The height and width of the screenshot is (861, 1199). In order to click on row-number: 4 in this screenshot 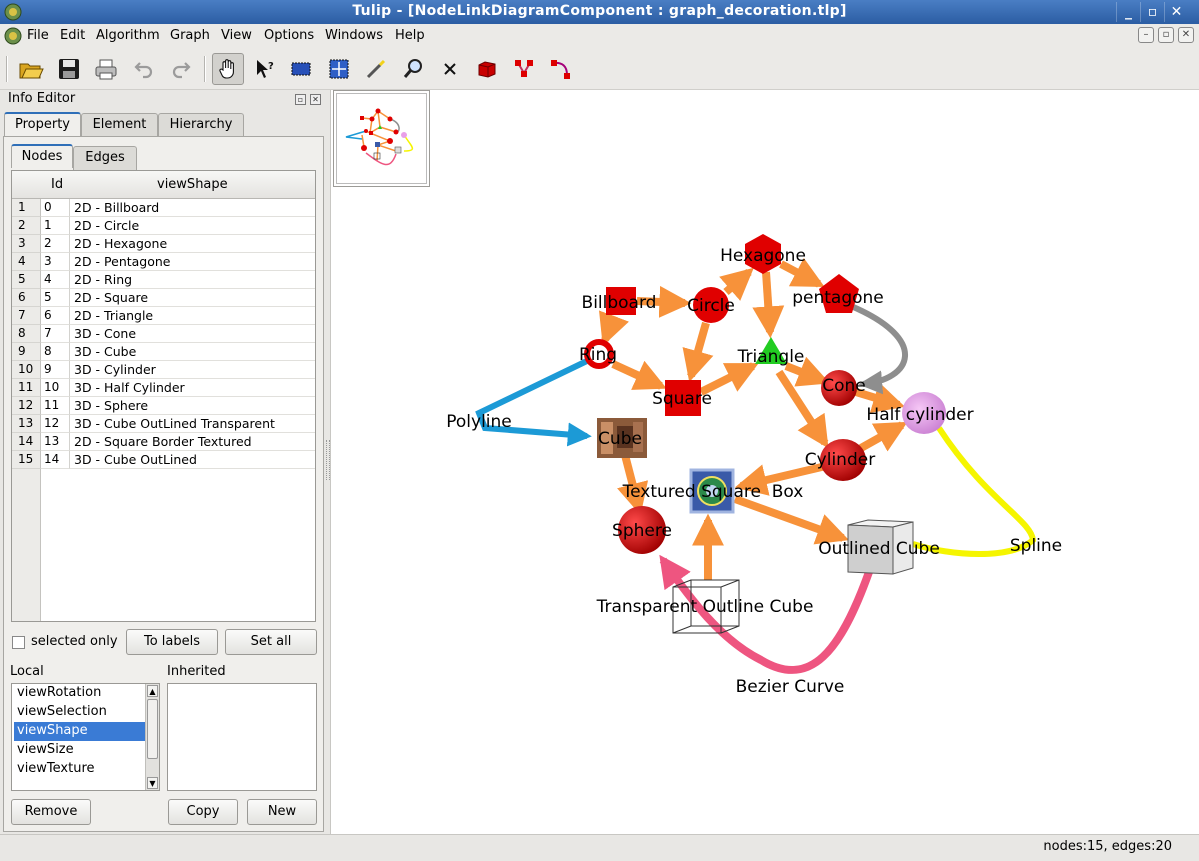, I will do `click(26, 262)`.